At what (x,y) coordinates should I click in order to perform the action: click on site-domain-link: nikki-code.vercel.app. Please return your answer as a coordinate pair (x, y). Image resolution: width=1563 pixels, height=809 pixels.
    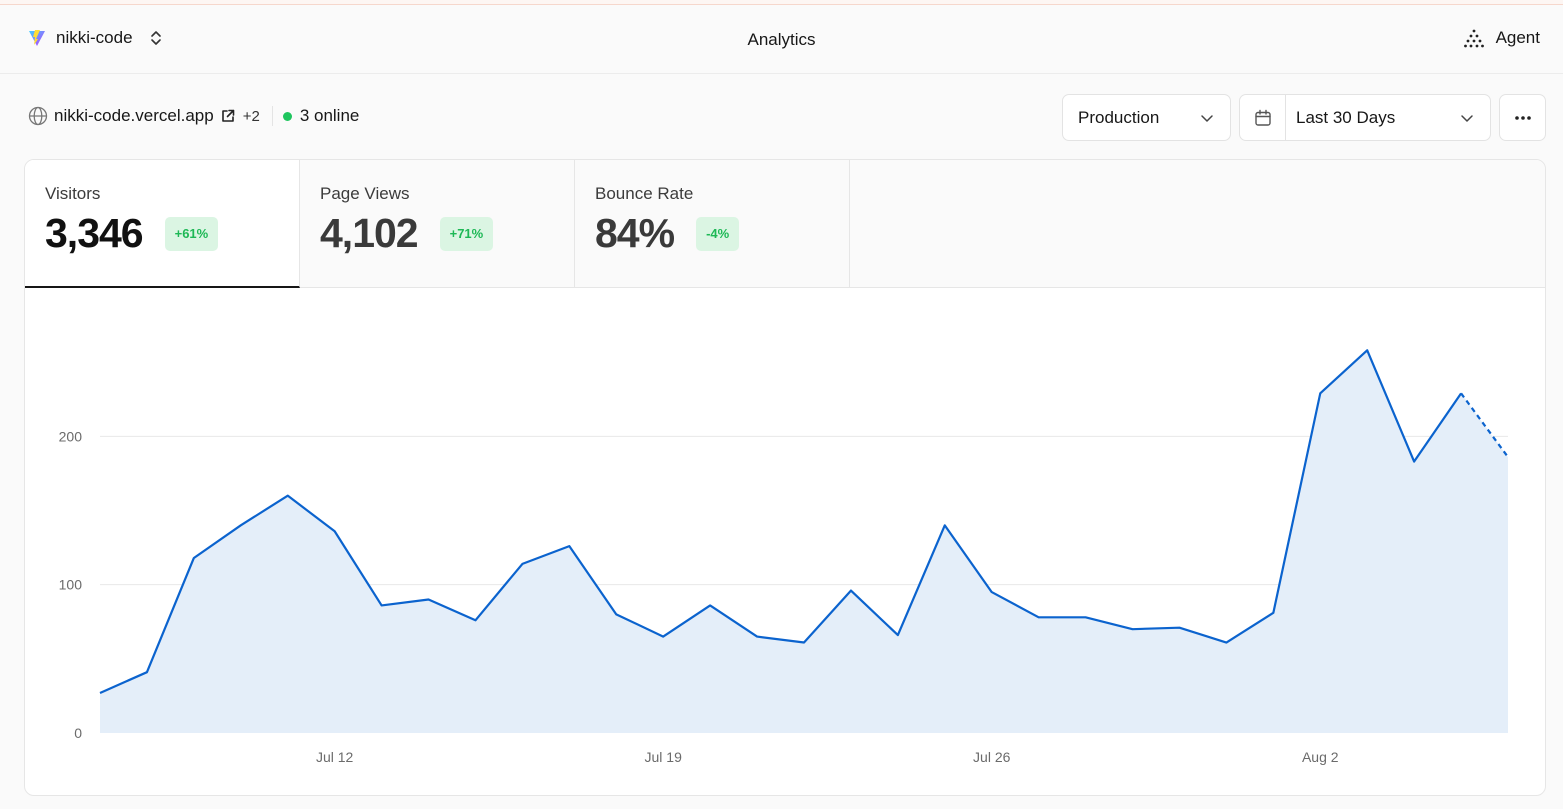
    Looking at the image, I should click on (134, 116).